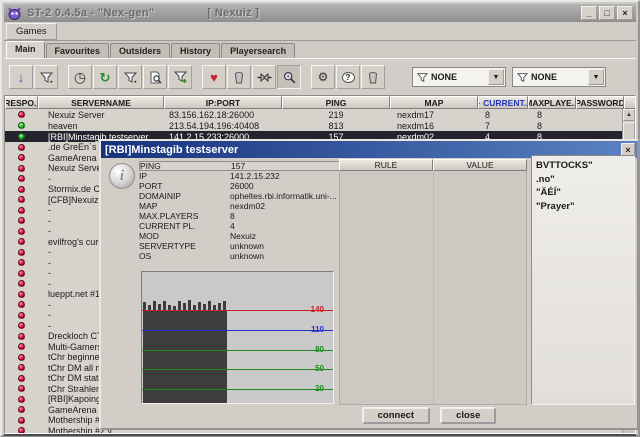  What do you see at coordinates (155, 77) in the screenshot?
I see `view-details-button` at bounding box center [155, 77].